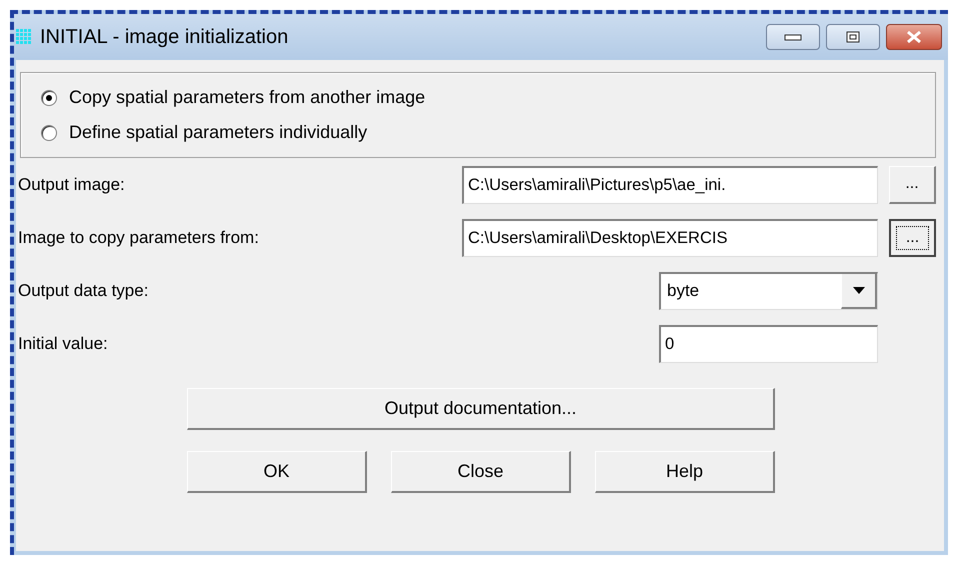 The width and height of the screenshot is (963, 562). Describe the element at coordinates (247, 97) in the screenshot. I see `radio-label: Copy spatial parameters from another image` at that location.